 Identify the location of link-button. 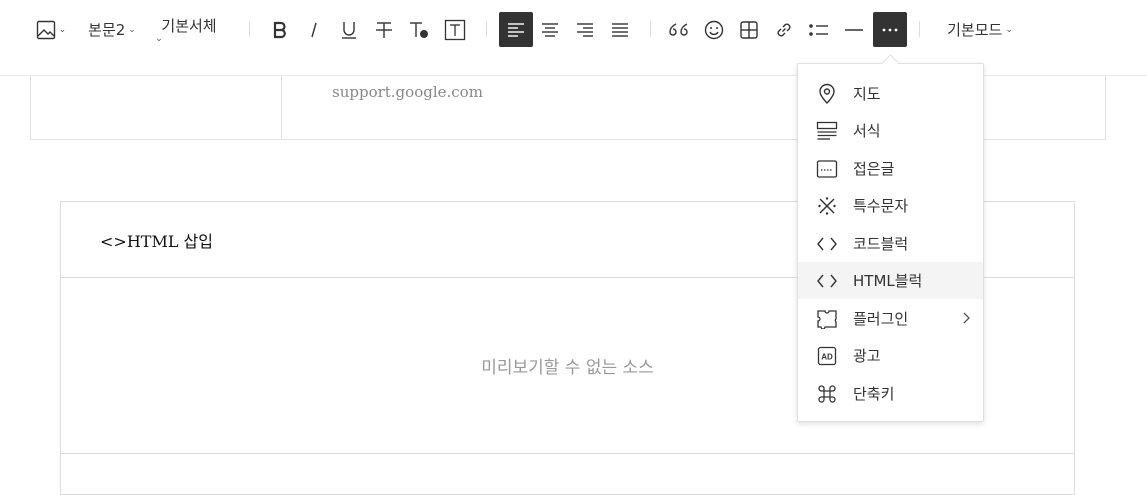
(784, 29).